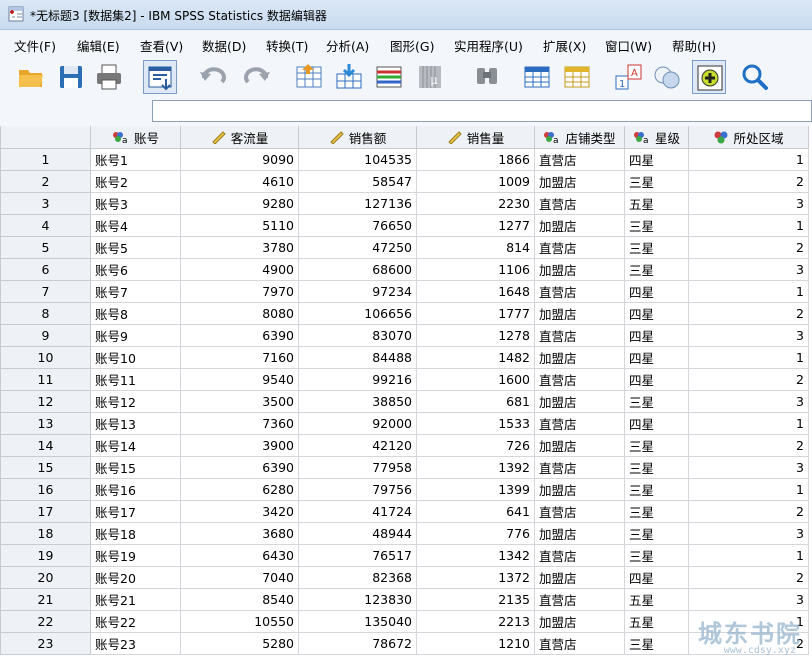  What do you see at coordinates (667, 77) in the screenshot?
I see `weight-cases-icon` at bounding box center [667, 77].